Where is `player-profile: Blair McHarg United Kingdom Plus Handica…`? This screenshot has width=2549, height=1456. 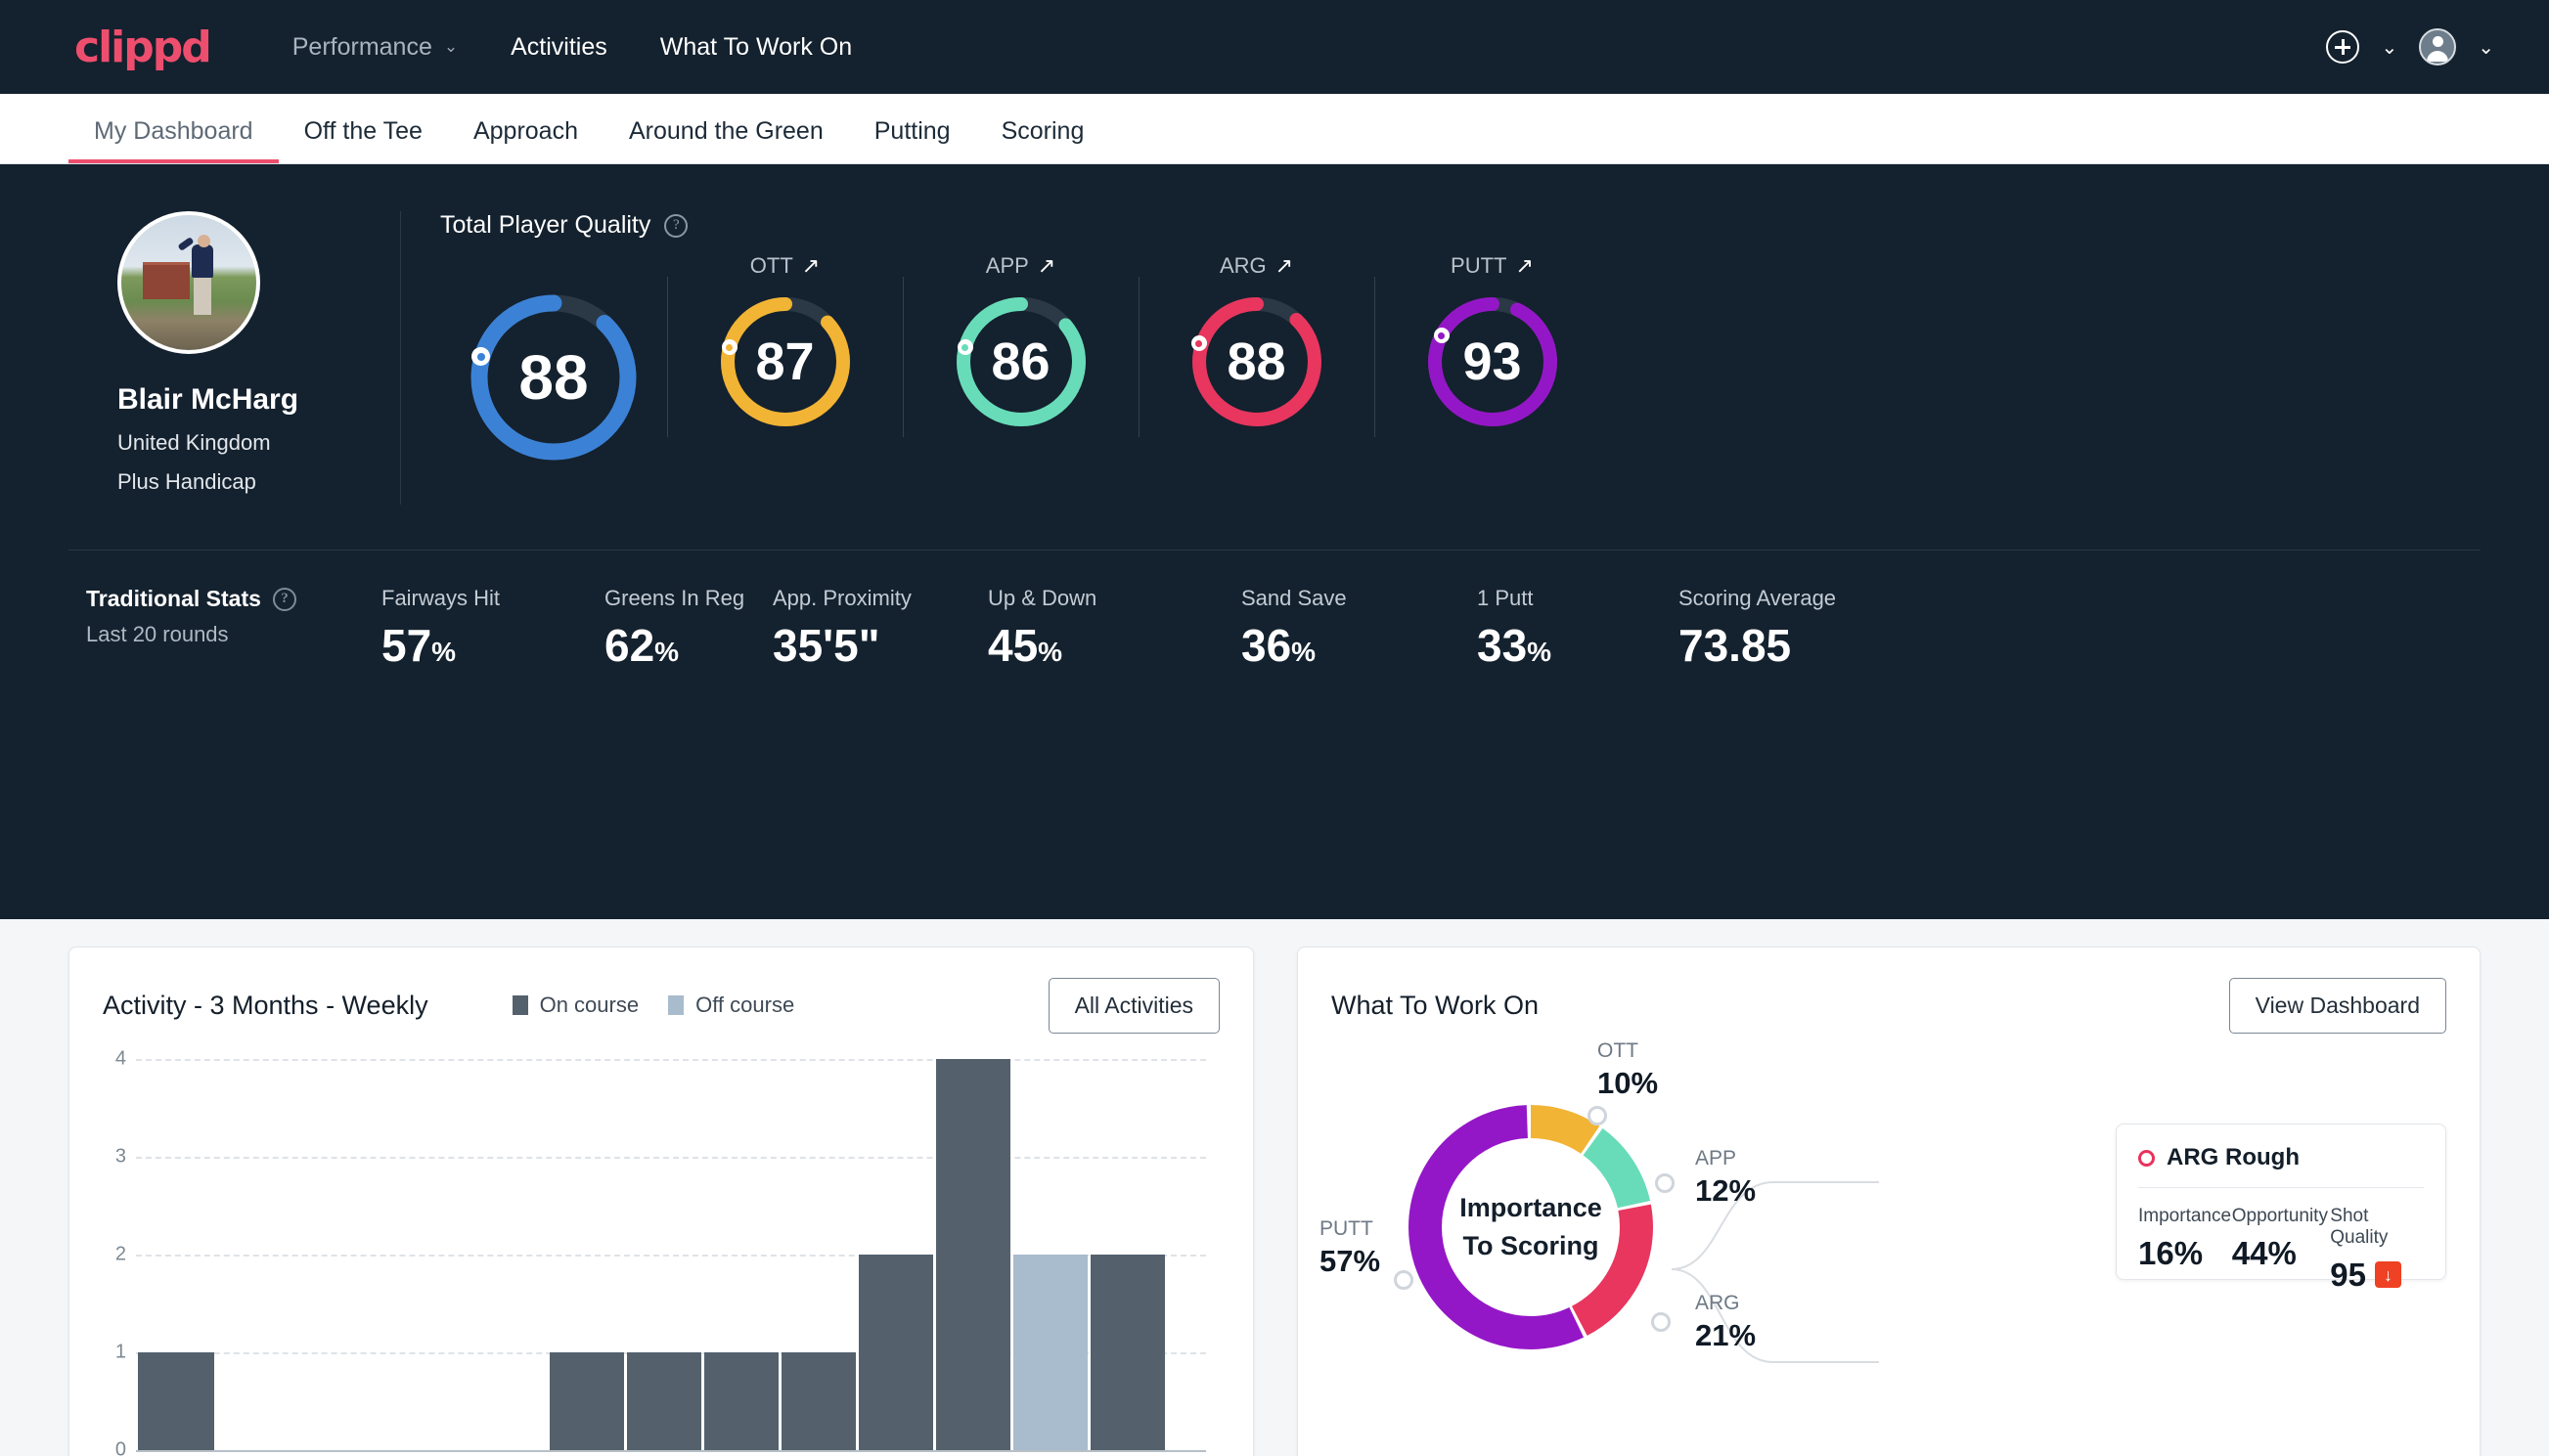 player-profile: Blair McHarg United Kingdom Plus Handica… is located at coordinates (235, 358).